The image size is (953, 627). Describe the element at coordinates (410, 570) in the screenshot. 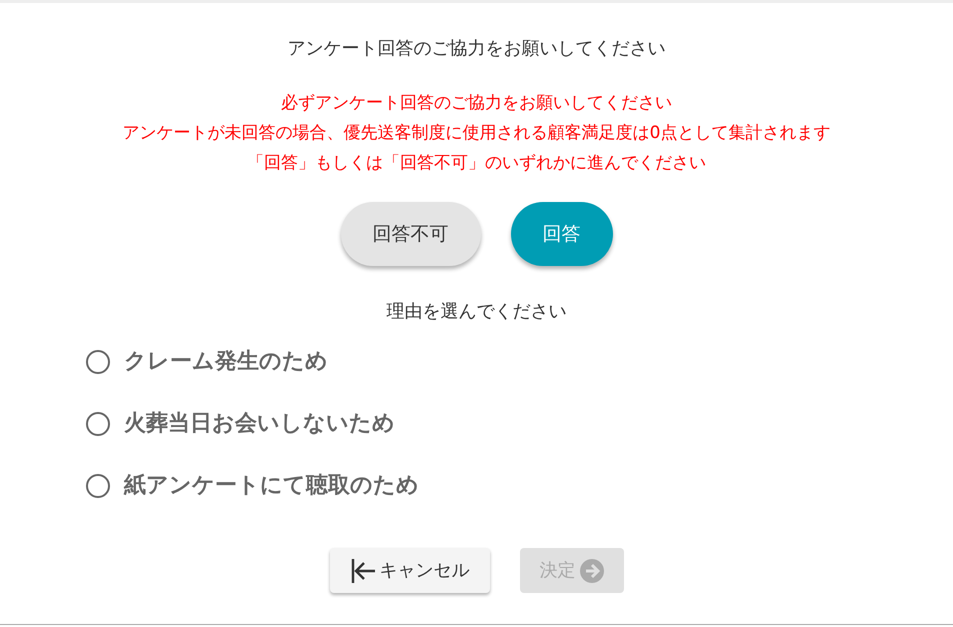

I see `cancel-button: キャンセル` at that location.